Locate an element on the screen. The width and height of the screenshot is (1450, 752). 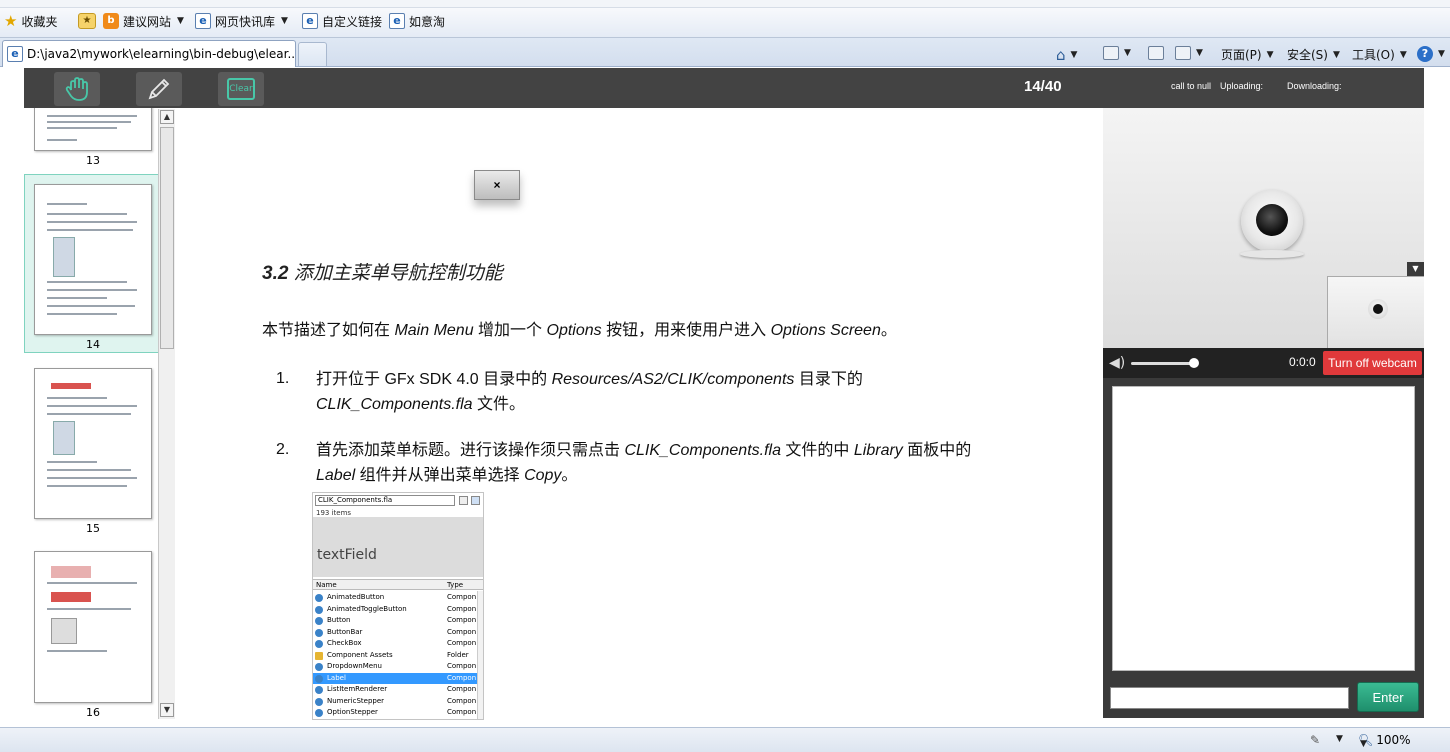
scrollbar-thumb is located at coordinates (167, 238).